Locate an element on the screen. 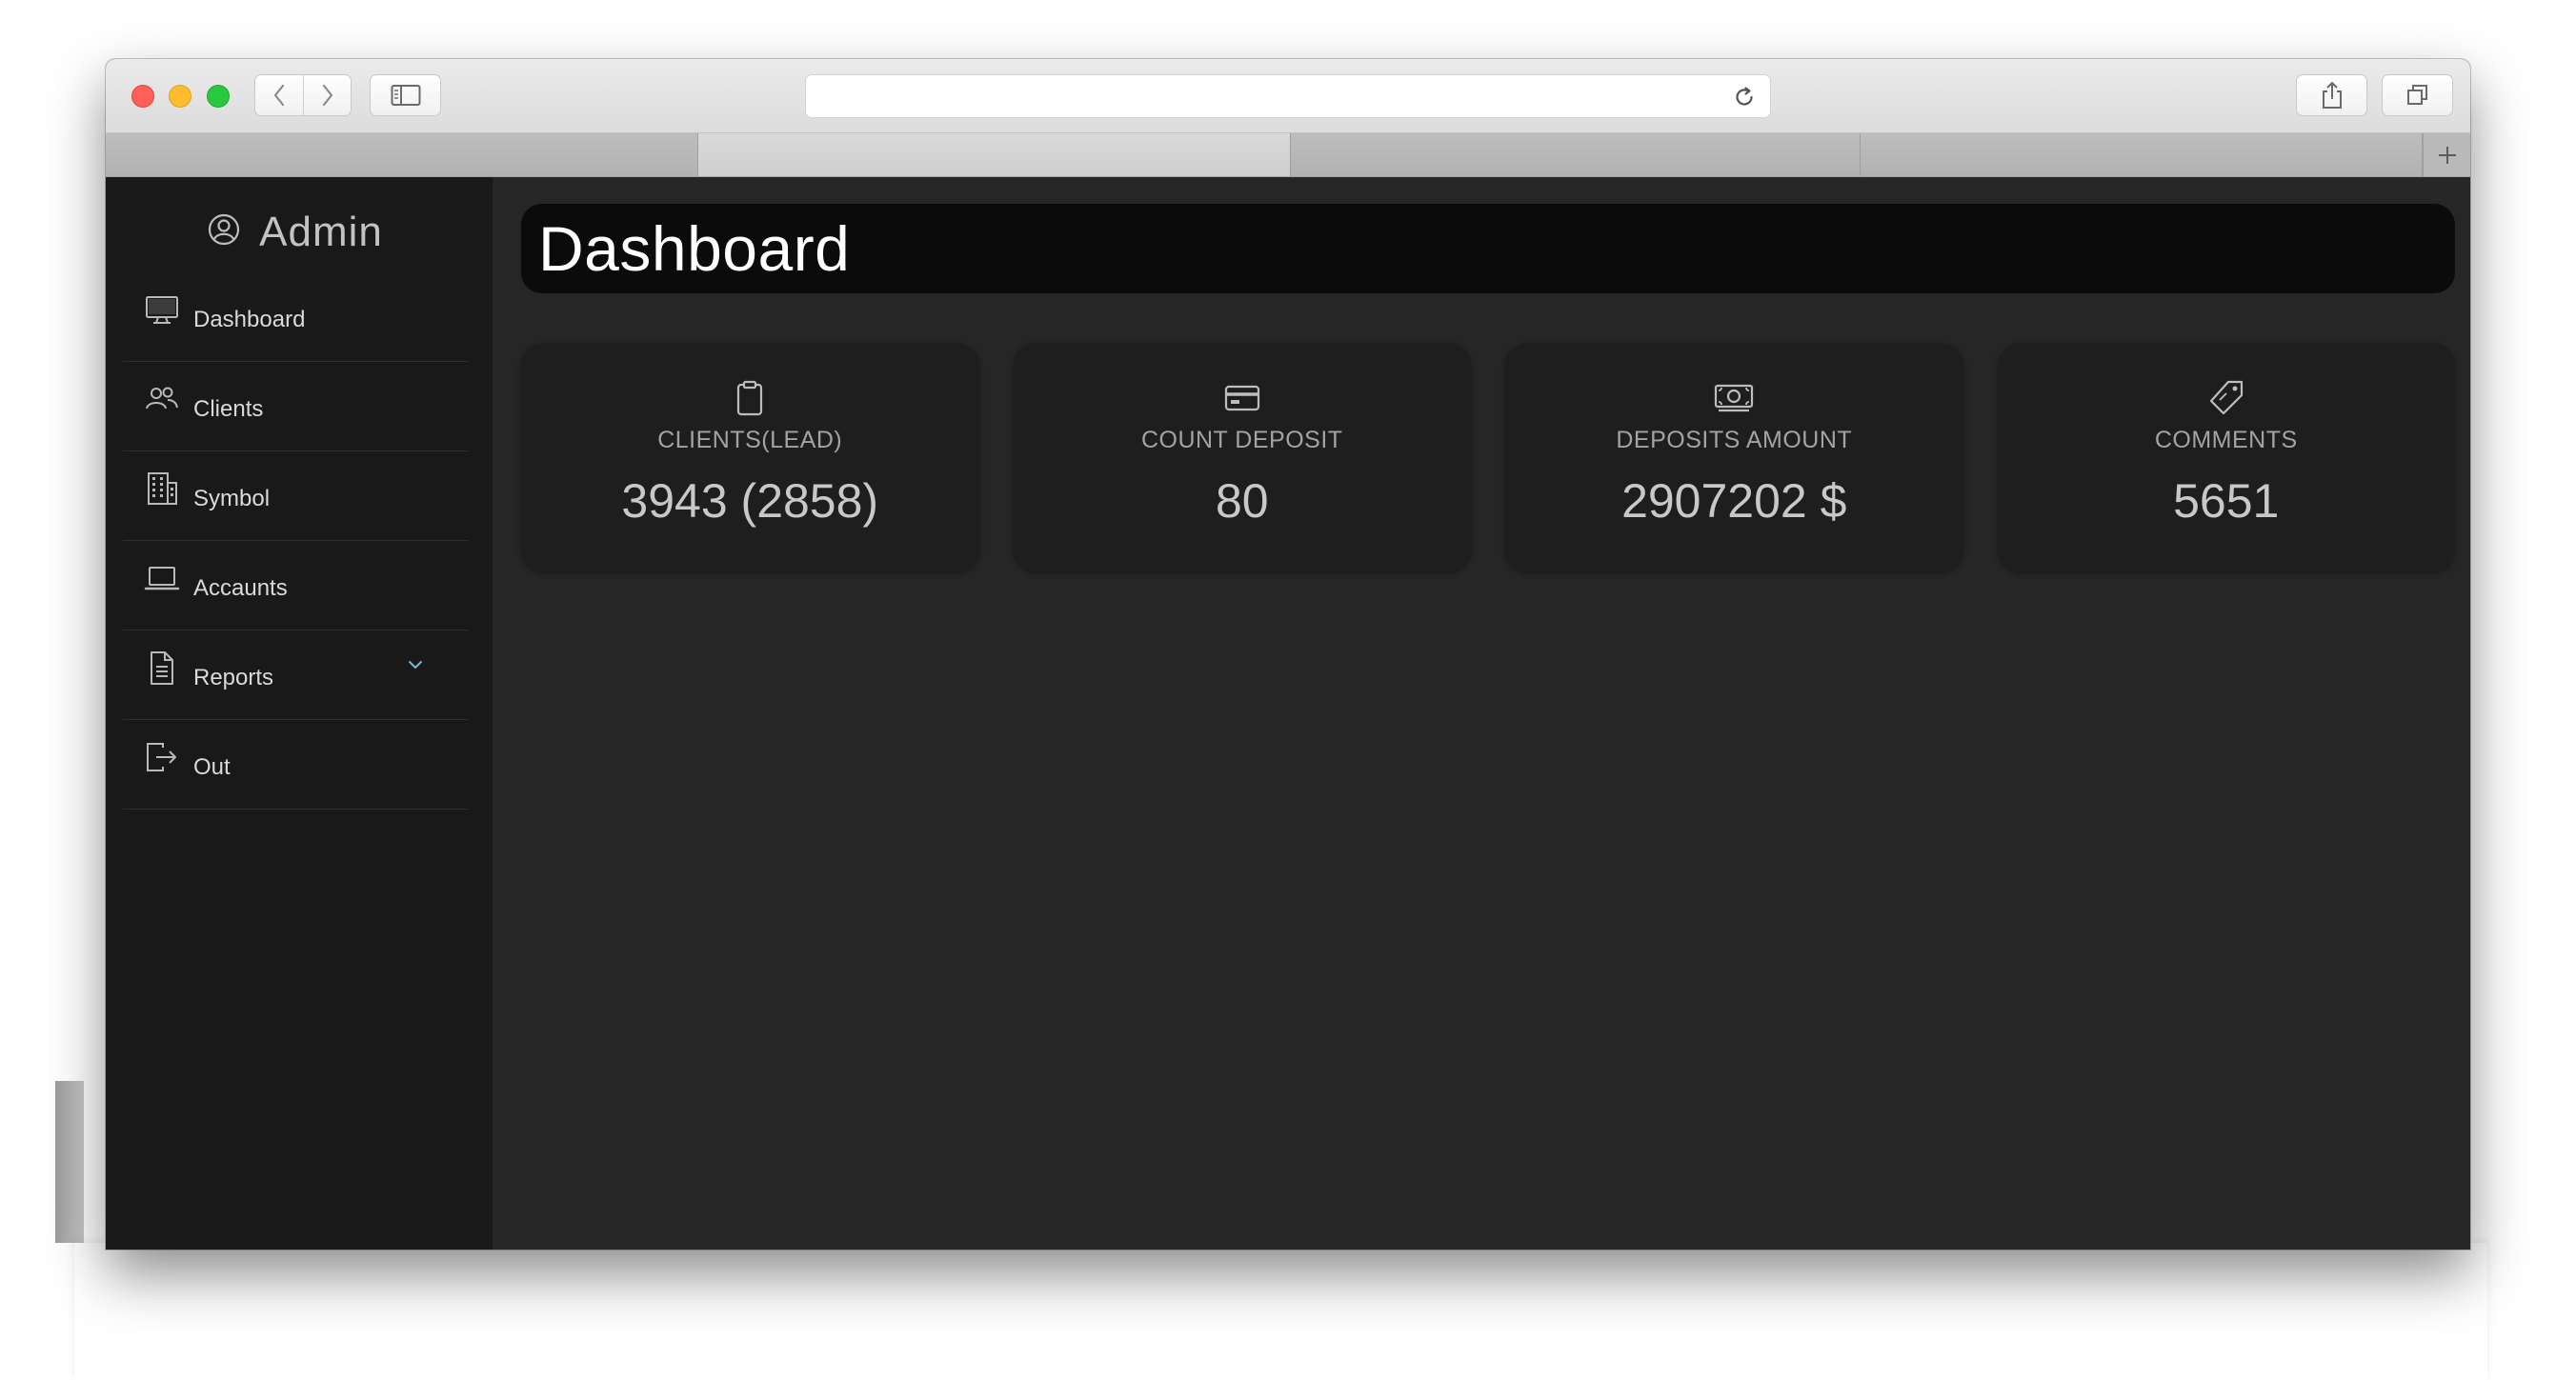 The width and height of the screenshot is (2576, 1380). stat-value: 3943 (2858) is located at coordinates (750, 501).